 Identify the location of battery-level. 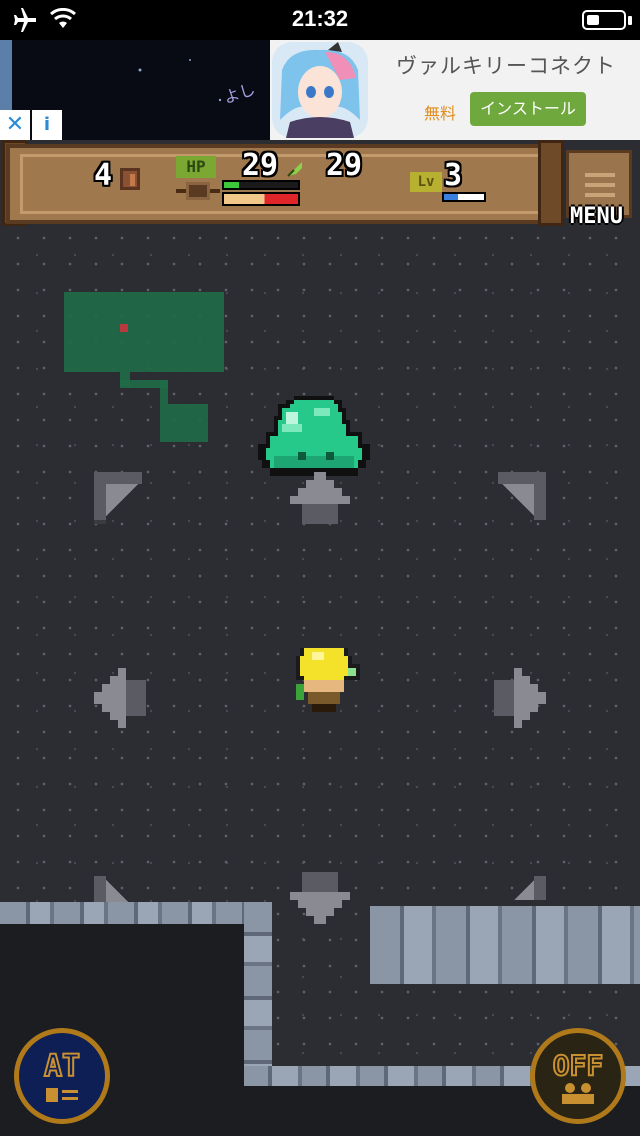
(593, 20).